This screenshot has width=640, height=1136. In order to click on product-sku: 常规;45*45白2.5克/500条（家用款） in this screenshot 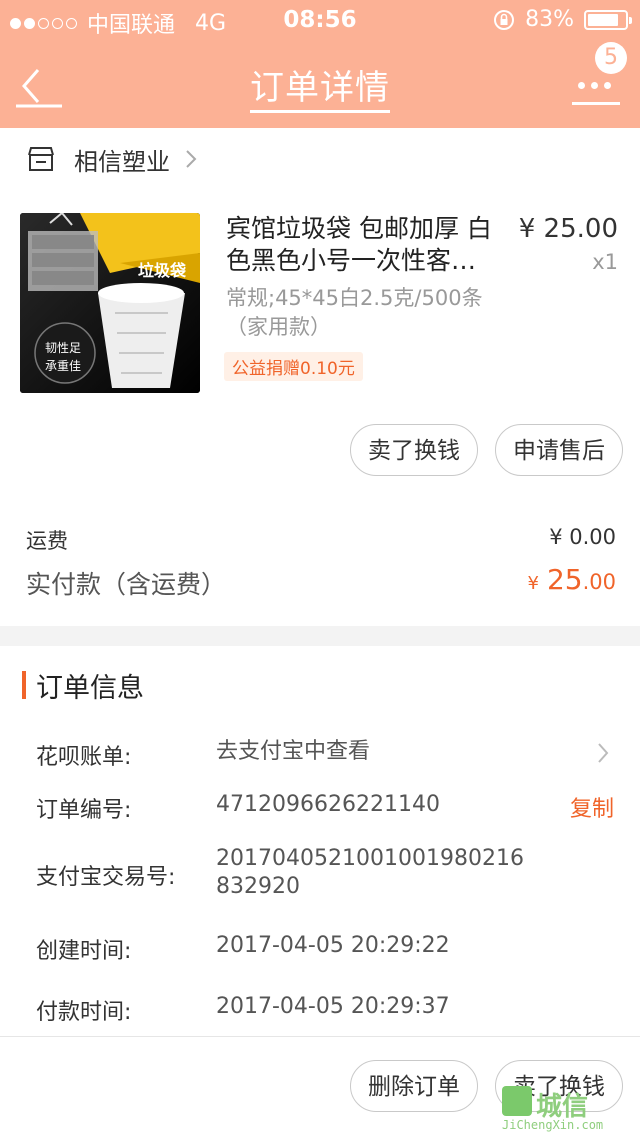, I will do `click(354, 312)`.